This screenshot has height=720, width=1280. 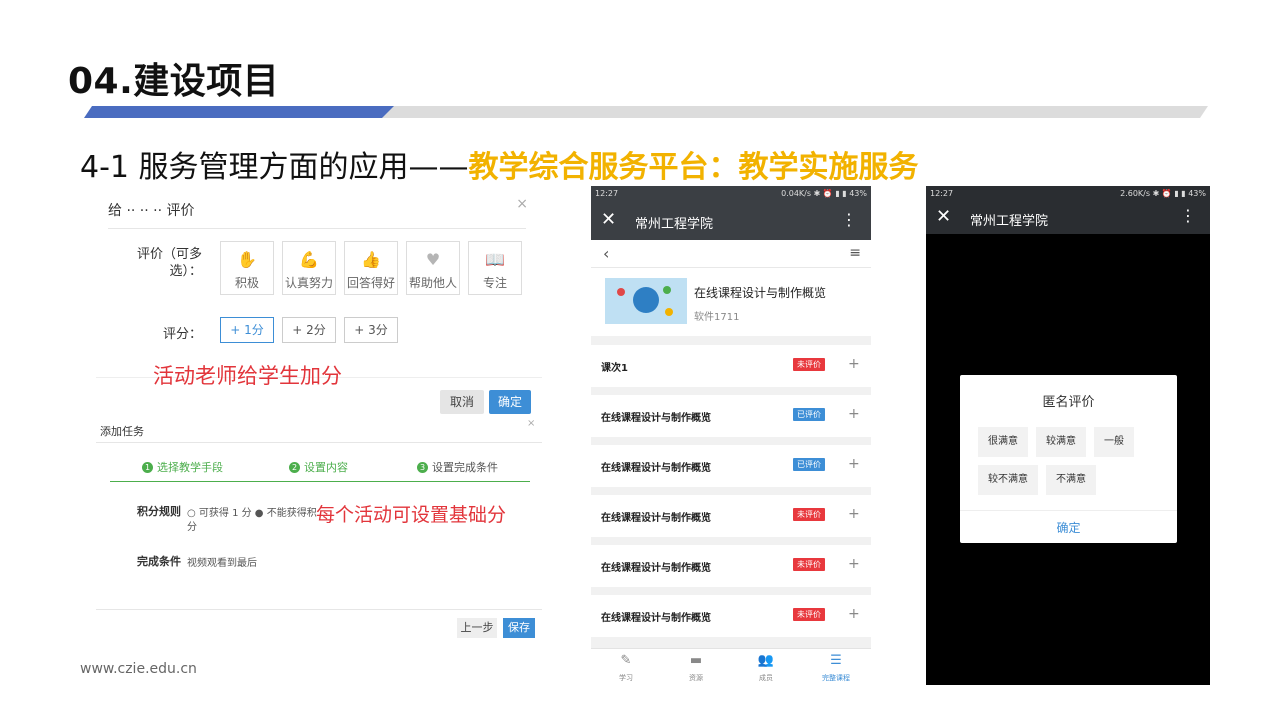 What do you see at coordinates (294, 467) in the screenshot?
I see `step-number: 2` at bounding box center [294, 467].